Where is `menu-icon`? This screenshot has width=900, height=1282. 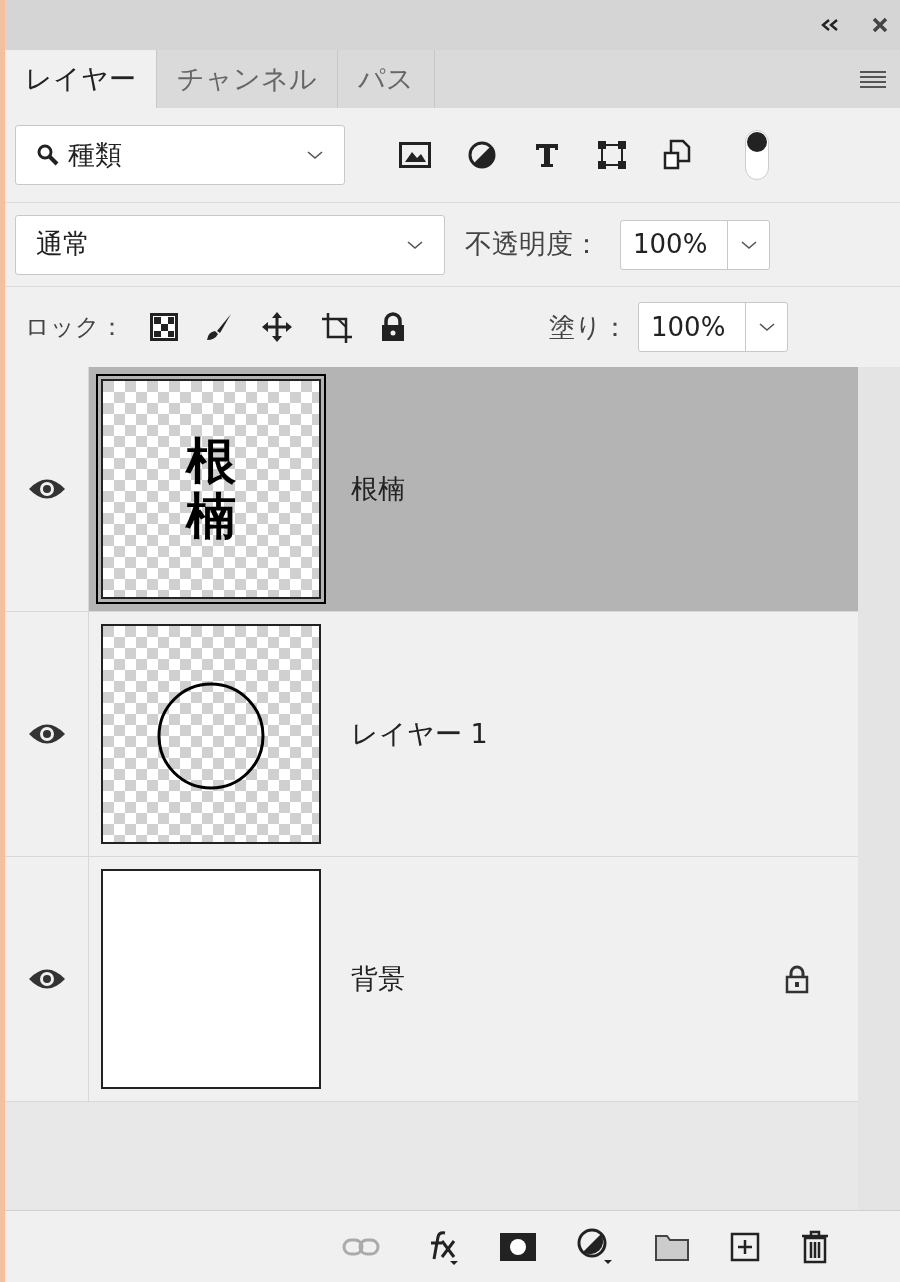 menu-icon is located at coordinates (873, 79).